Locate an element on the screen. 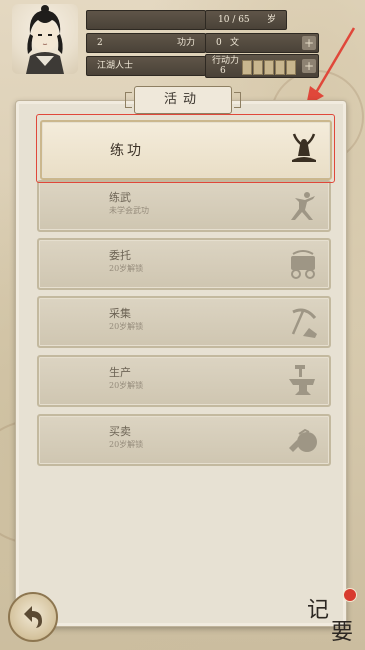 The height and width of the screenshot is (650, 365). activity-name: 练功 is located at coordinates (127, 151).